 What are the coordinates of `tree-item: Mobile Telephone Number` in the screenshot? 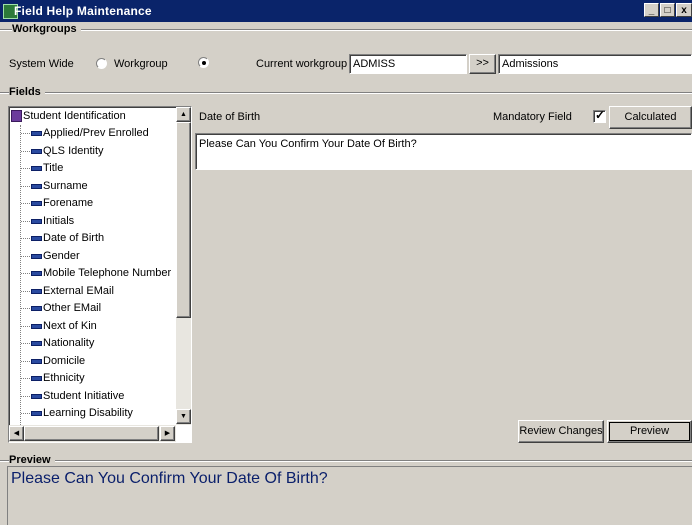 It's located at (92, 273).